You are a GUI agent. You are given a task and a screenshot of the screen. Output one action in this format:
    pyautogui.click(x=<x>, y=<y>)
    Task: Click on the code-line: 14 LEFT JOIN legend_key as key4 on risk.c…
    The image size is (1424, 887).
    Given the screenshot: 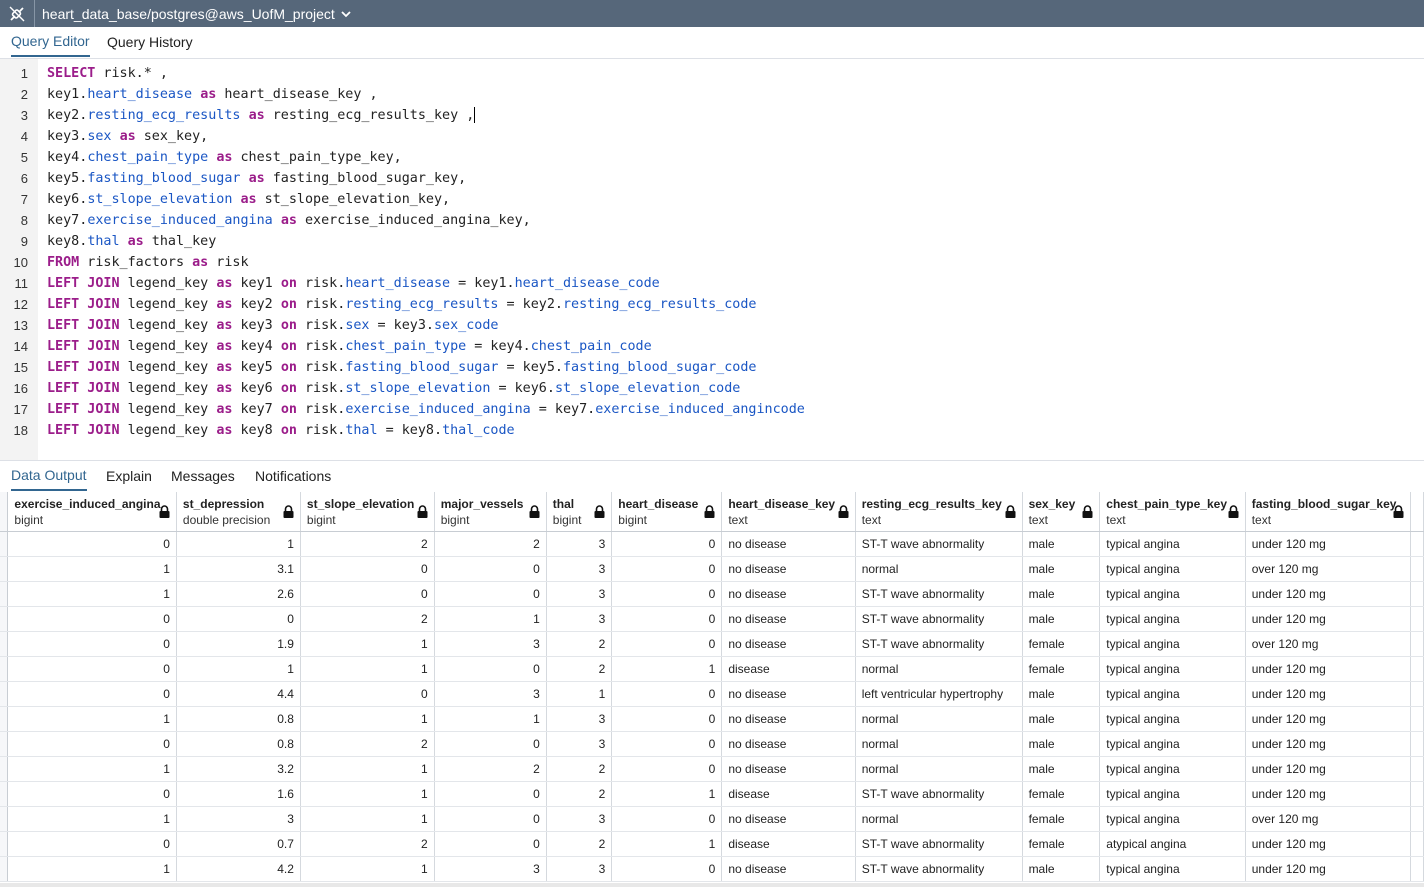 What is the action you would take?
    pyautogui.click(x=712, y=346)
    